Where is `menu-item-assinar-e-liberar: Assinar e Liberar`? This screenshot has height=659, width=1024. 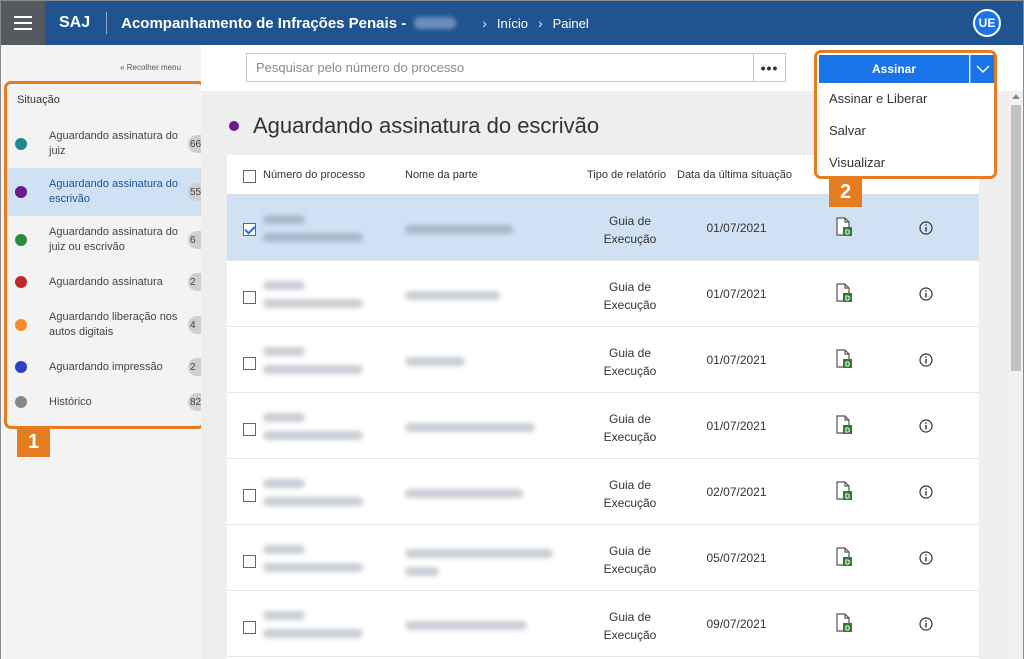 menu-item-assinar-e-liberar: Assinar e Liberar is located at coordinates (878, 98).